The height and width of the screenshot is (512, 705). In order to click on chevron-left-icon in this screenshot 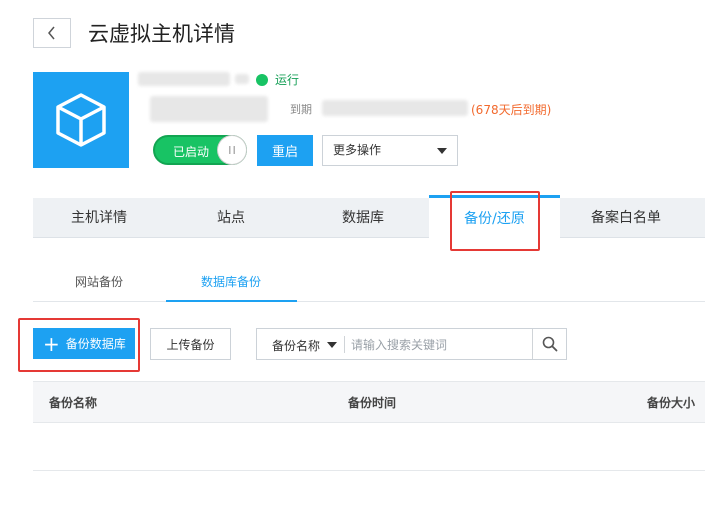, I will do `click(51, 33)`.